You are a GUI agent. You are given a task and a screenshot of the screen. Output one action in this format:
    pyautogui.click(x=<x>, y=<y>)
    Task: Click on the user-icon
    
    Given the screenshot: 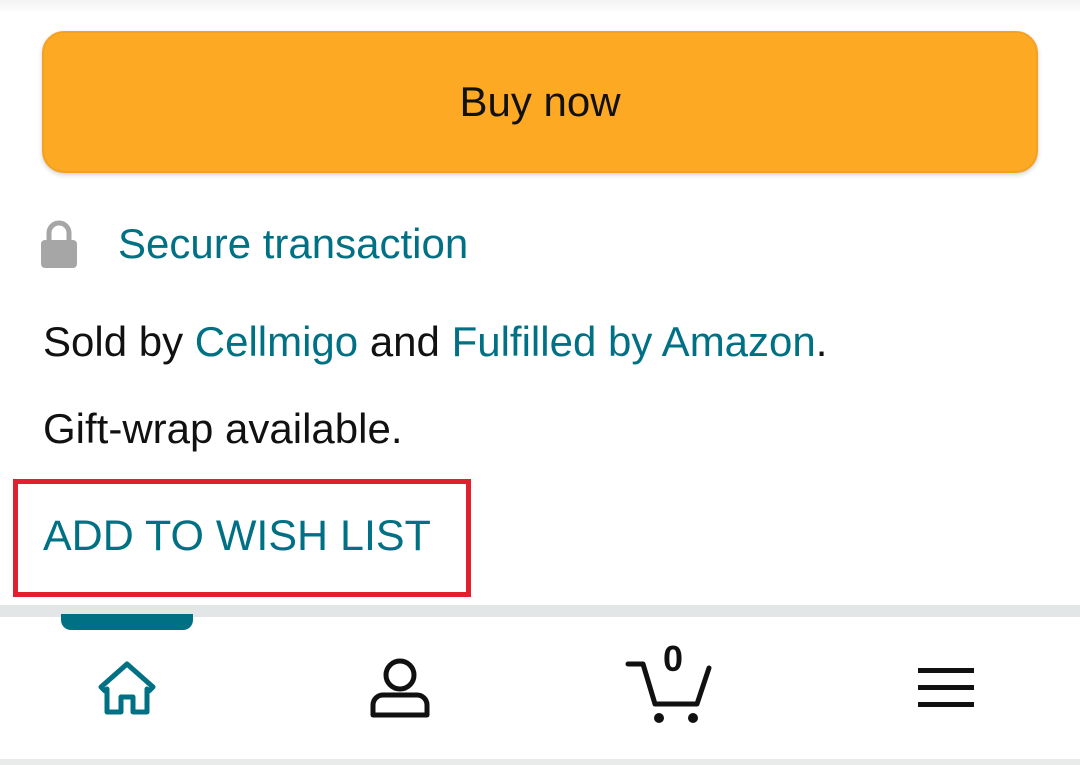 What is the action you would take?
    pyautogui.click(x=400, y=688)
    